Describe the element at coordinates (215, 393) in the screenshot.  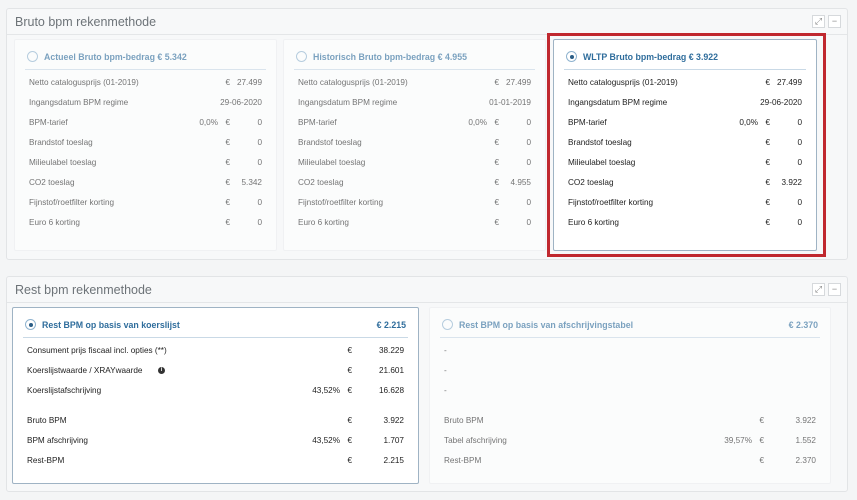
I see `detail-row: Koerslijstafschrijving 43,52% €16.628` at that location.